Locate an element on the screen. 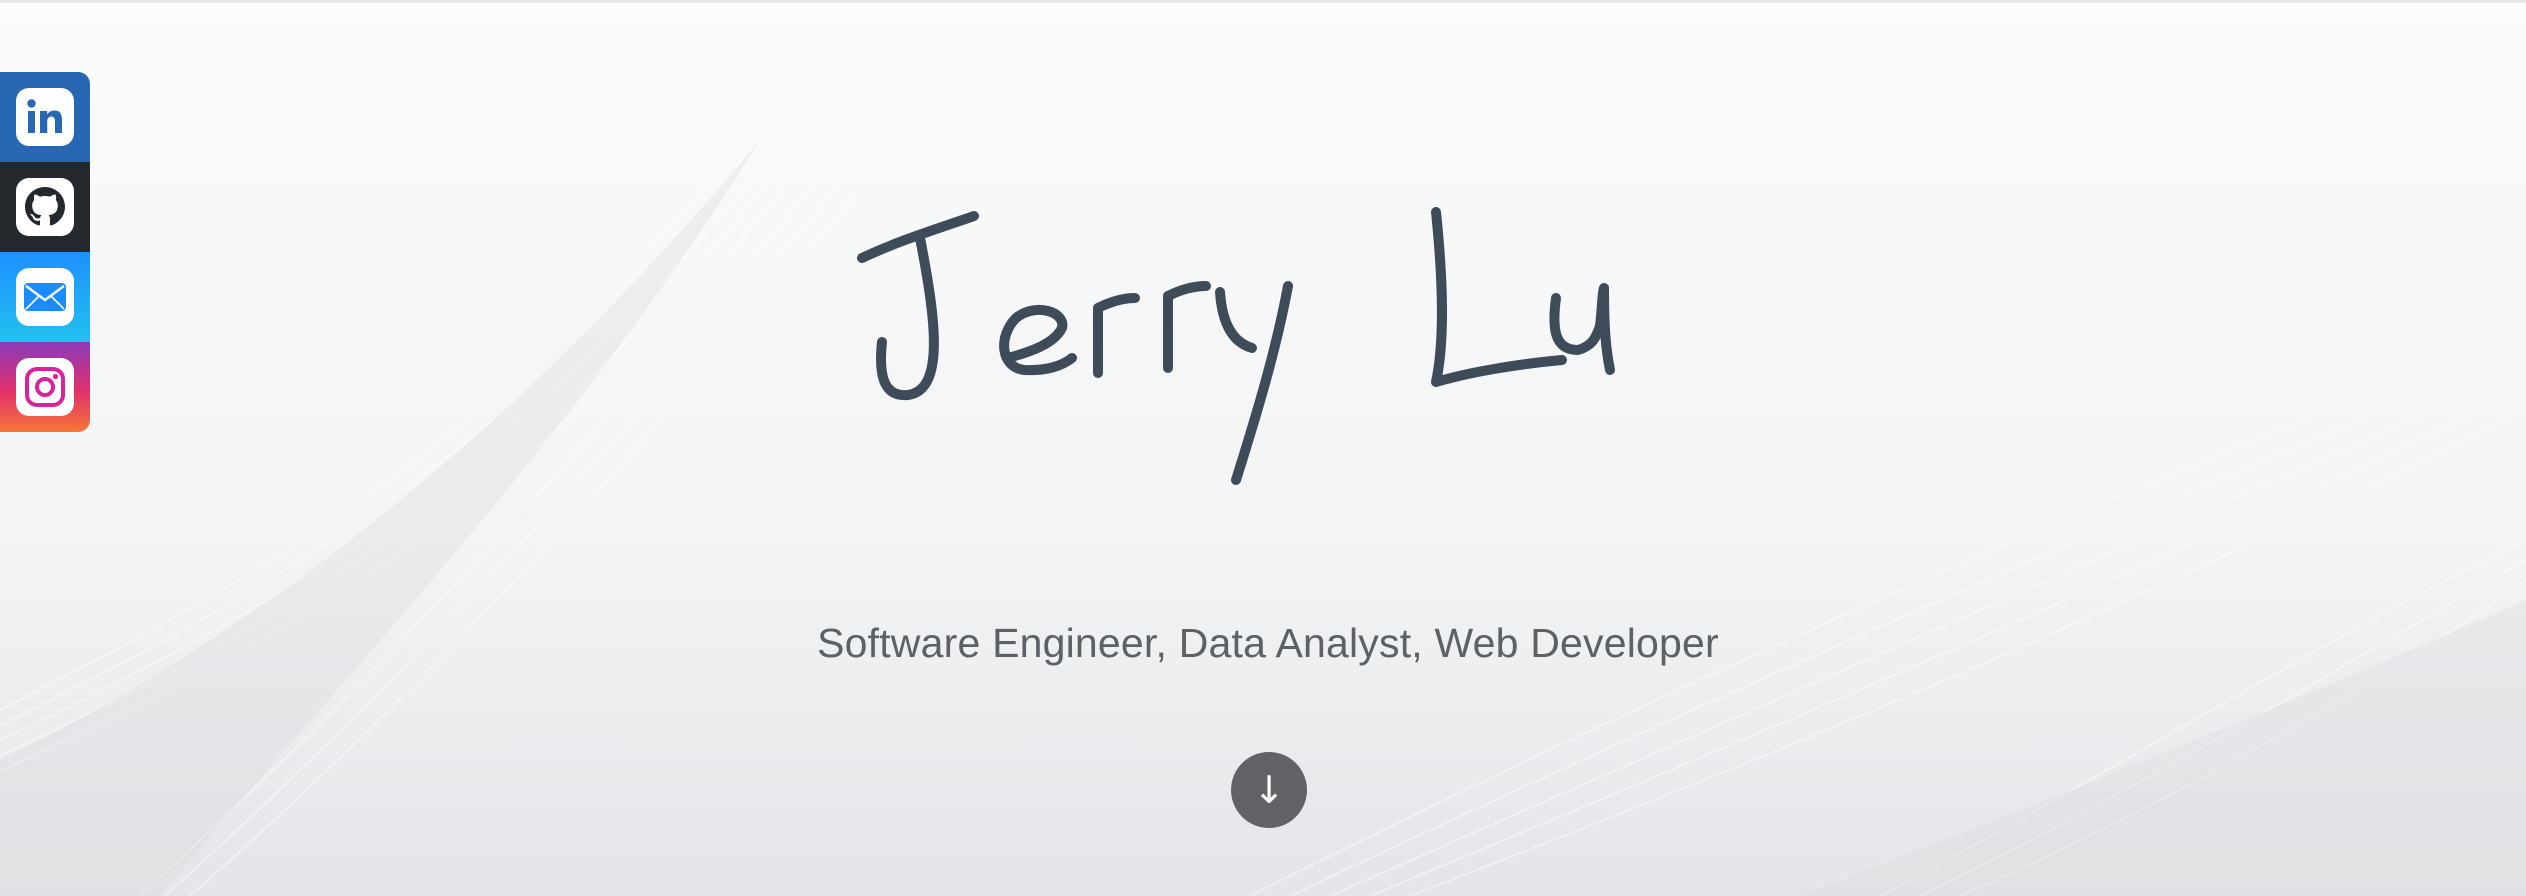 This screenshot has height=896, width=2526. instagram-button is located at coordinates (45, 387).